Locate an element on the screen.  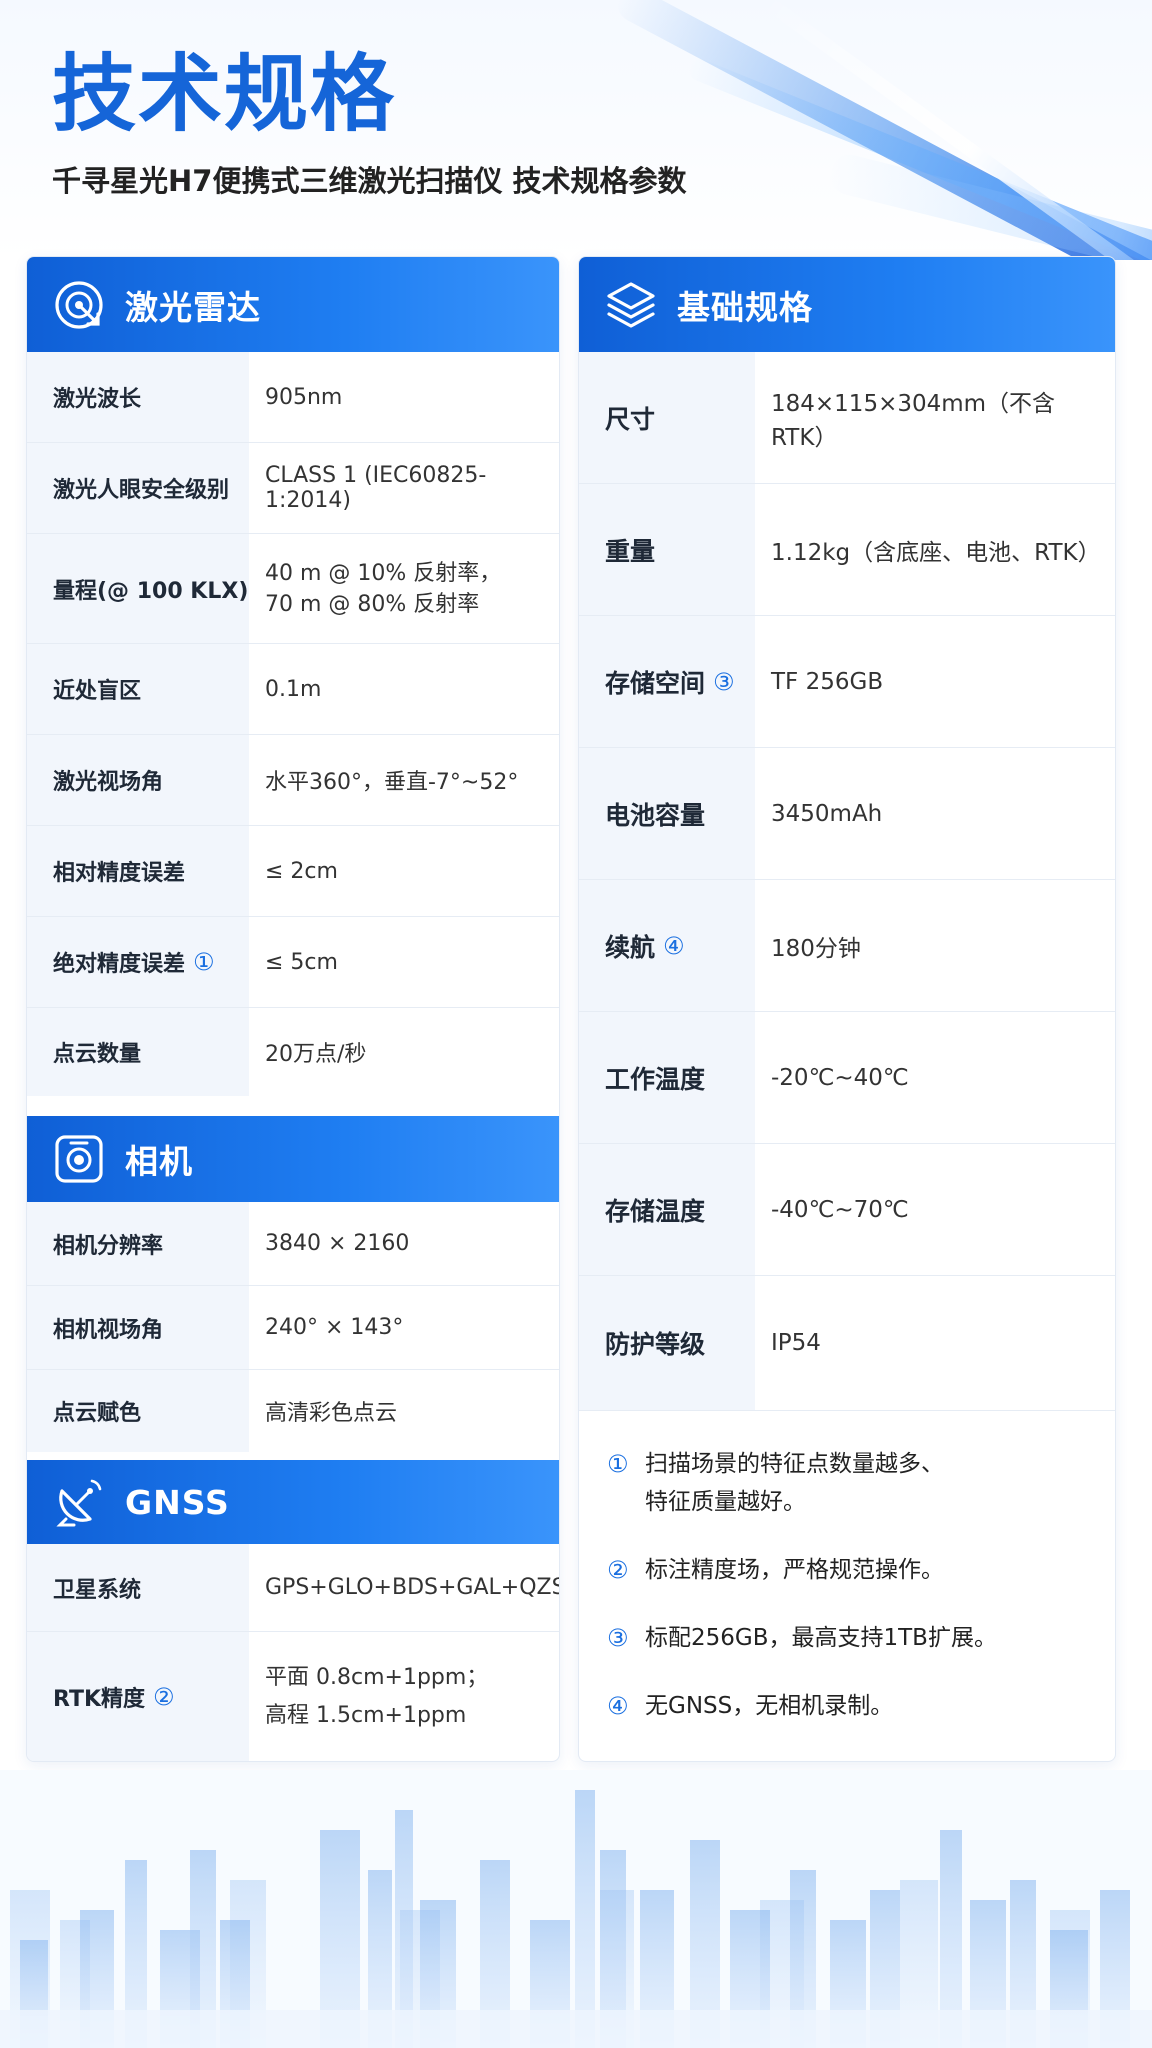
spec-value-line: 70 m @ 80% 反射率 is located at coordinates (372, 604).